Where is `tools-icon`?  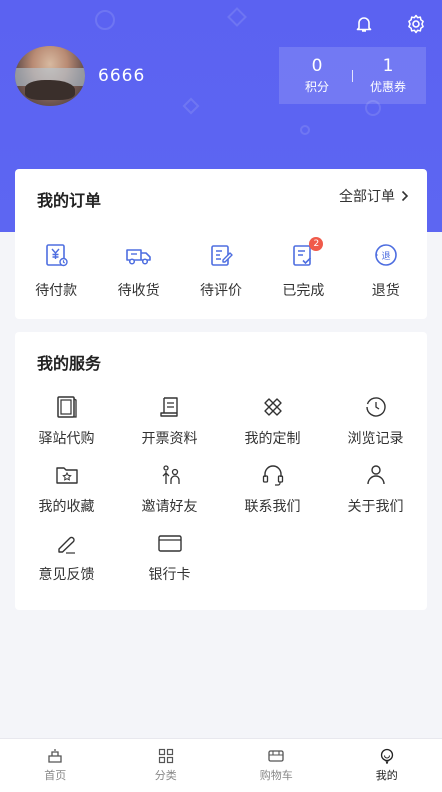 tools-icon is located at coordinates (273, 407).